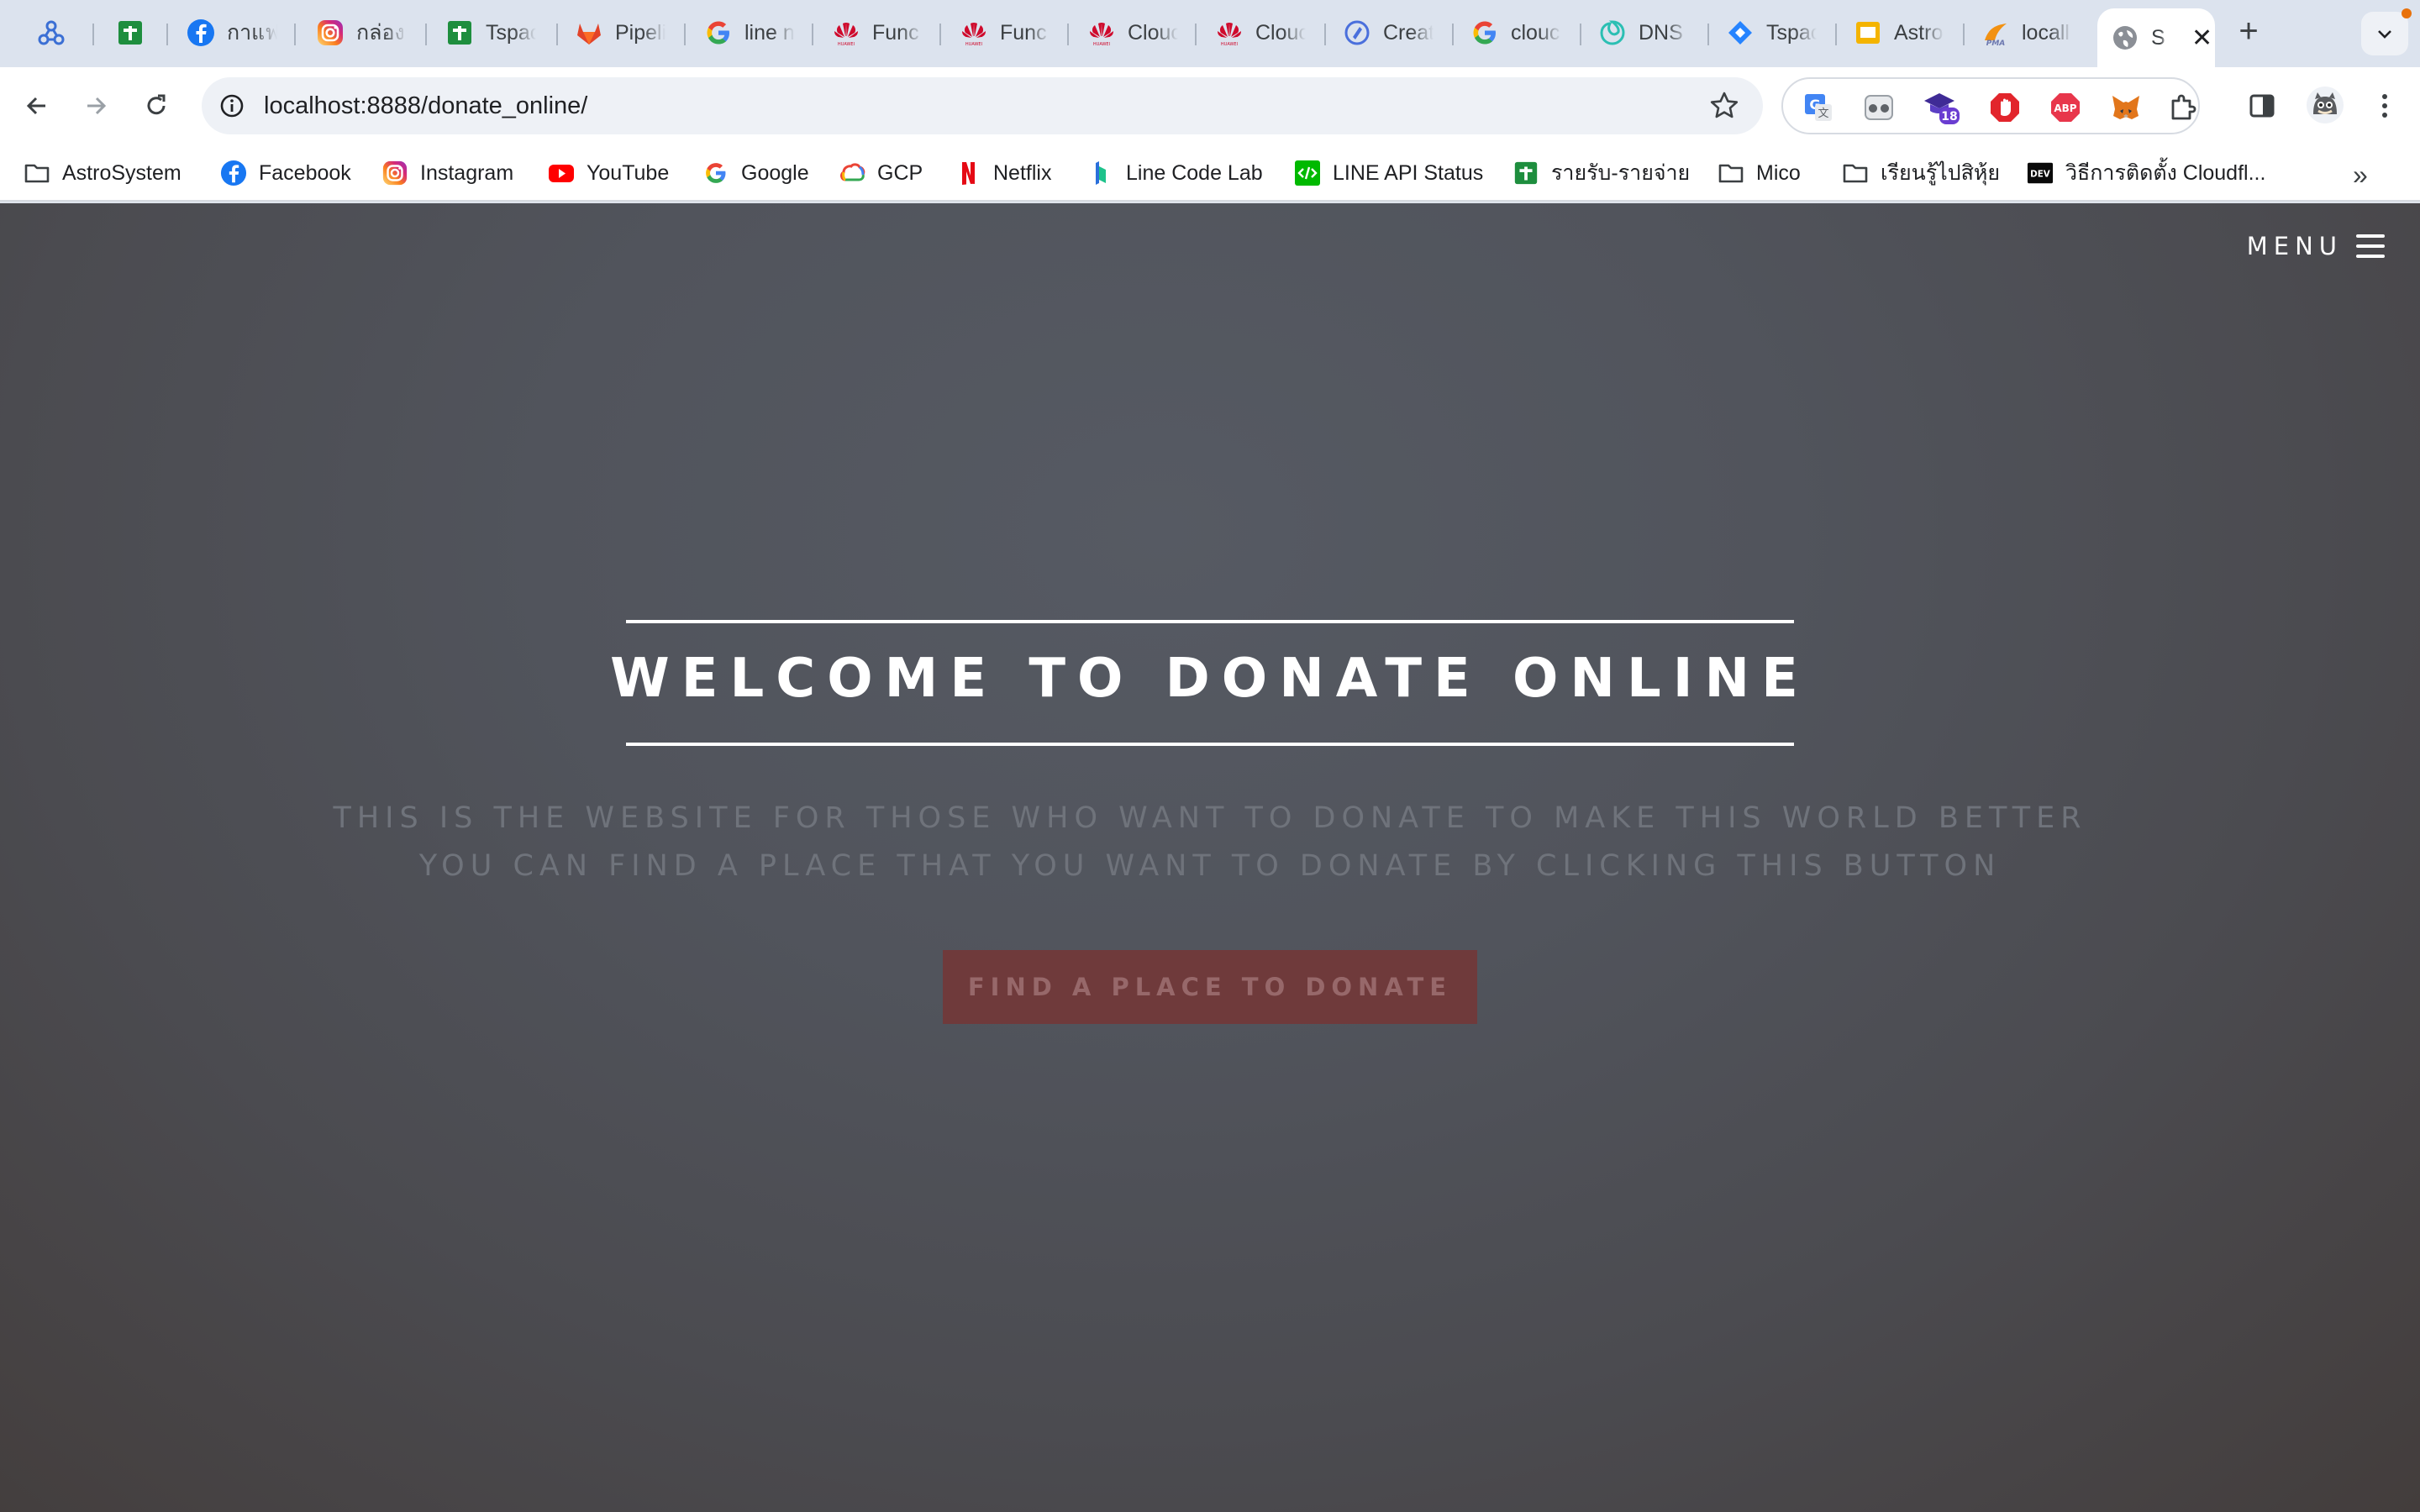 The width and height of the screenshot is (2420, 1512). I want to click on bookmark-instagram: Instagram, so click(447, 173).